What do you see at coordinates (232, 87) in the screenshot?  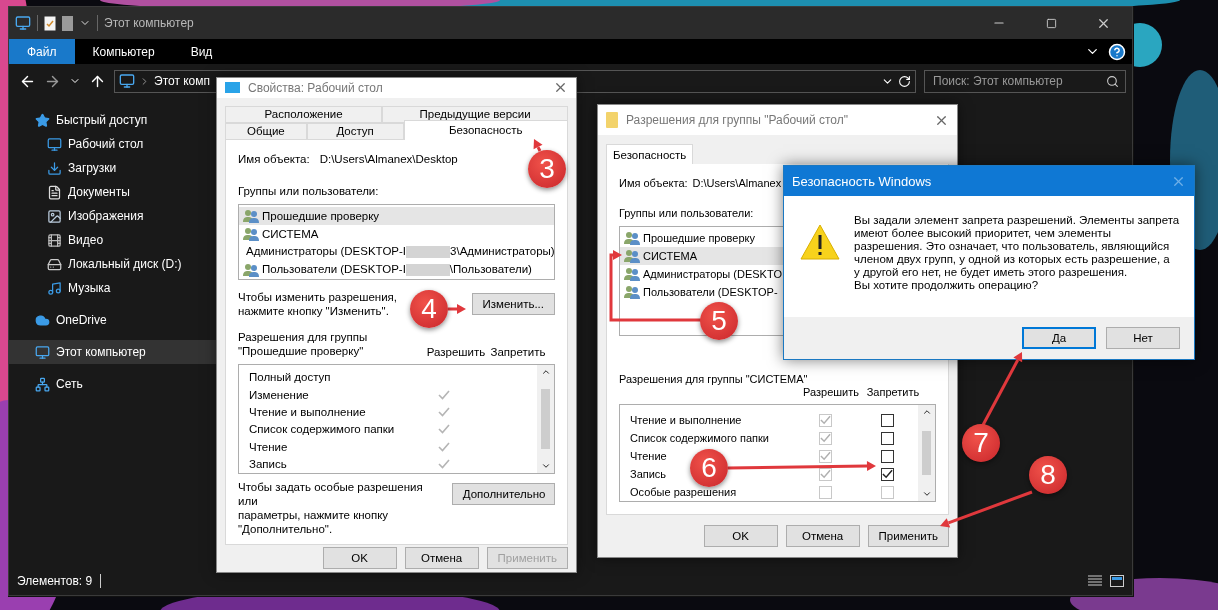 I see `desktop-icon` at bounding box center [232, 87].